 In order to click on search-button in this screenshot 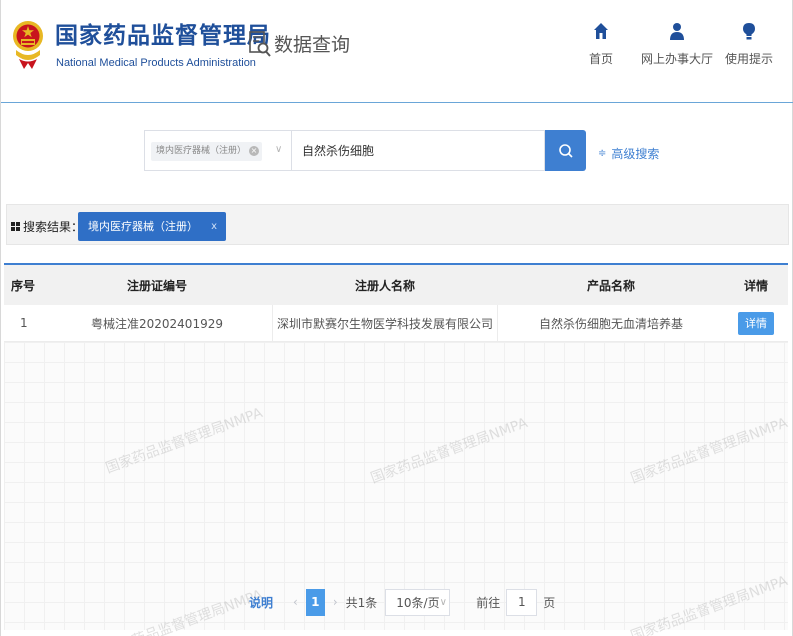, I will do `click(565, 150)`.